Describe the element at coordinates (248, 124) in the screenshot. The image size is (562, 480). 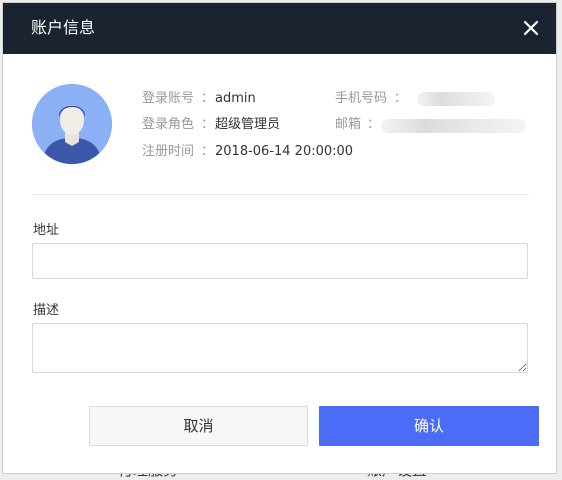
I see `role-value: 超级管理员` at that location.